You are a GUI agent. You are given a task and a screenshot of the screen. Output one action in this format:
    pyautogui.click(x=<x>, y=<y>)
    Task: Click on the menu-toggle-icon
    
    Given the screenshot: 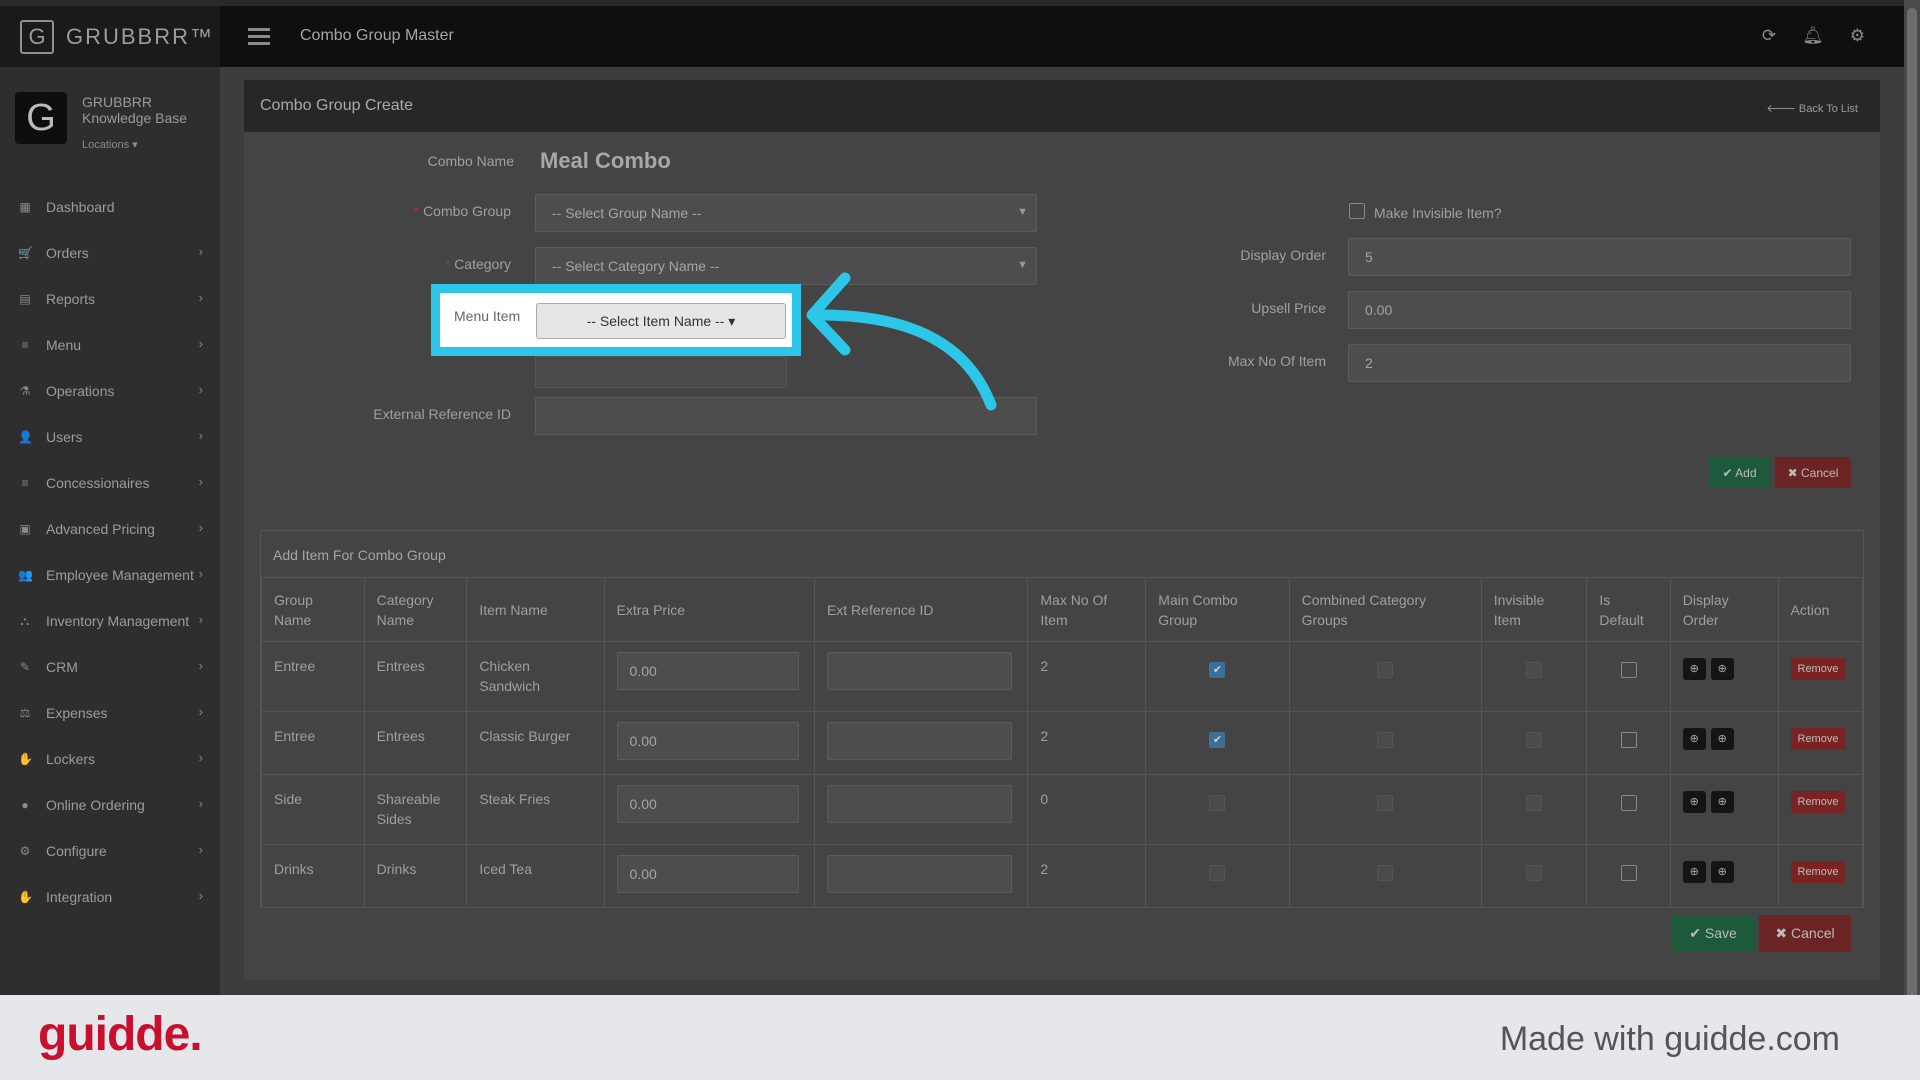 What is the action you would take?
    pyautogui.click(x=259, y=38)
    